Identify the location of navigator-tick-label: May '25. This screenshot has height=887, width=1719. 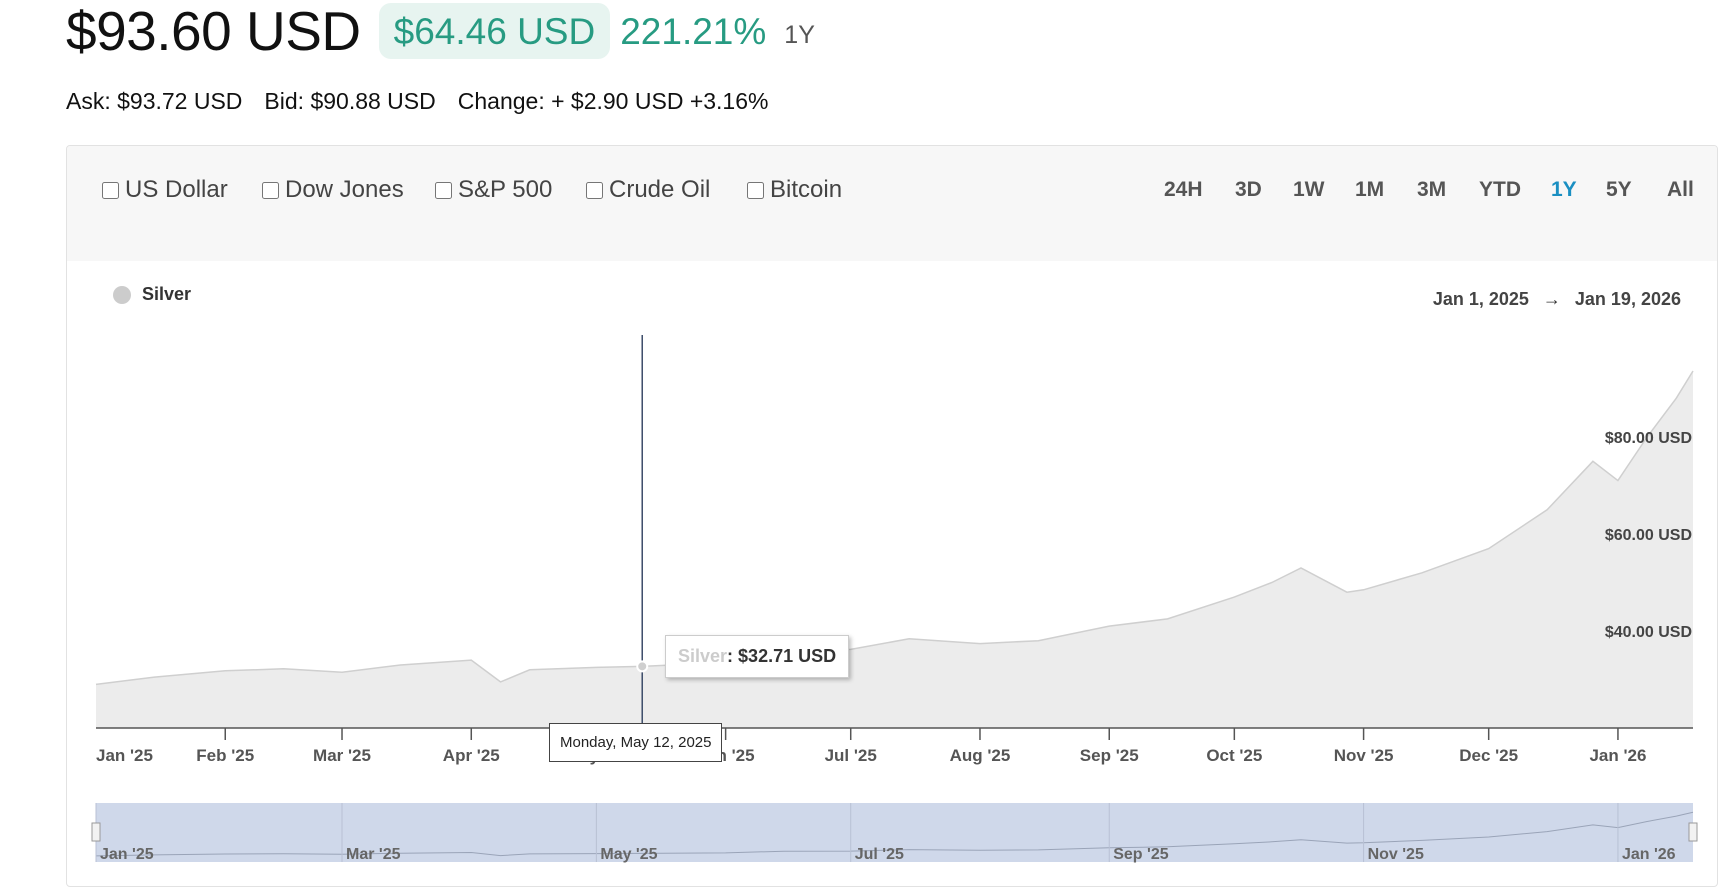
(628, 854).